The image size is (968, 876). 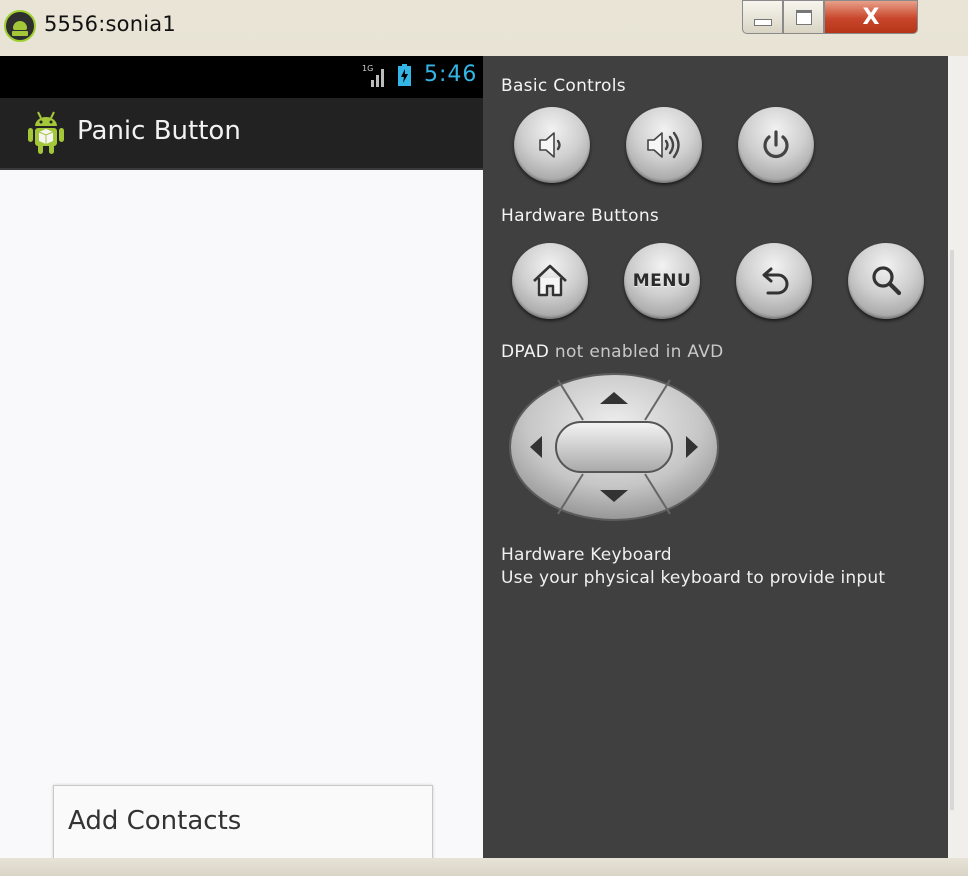 I want to click on menu-item-add-contacts: Add Contacts, so click(x=154, y=821).